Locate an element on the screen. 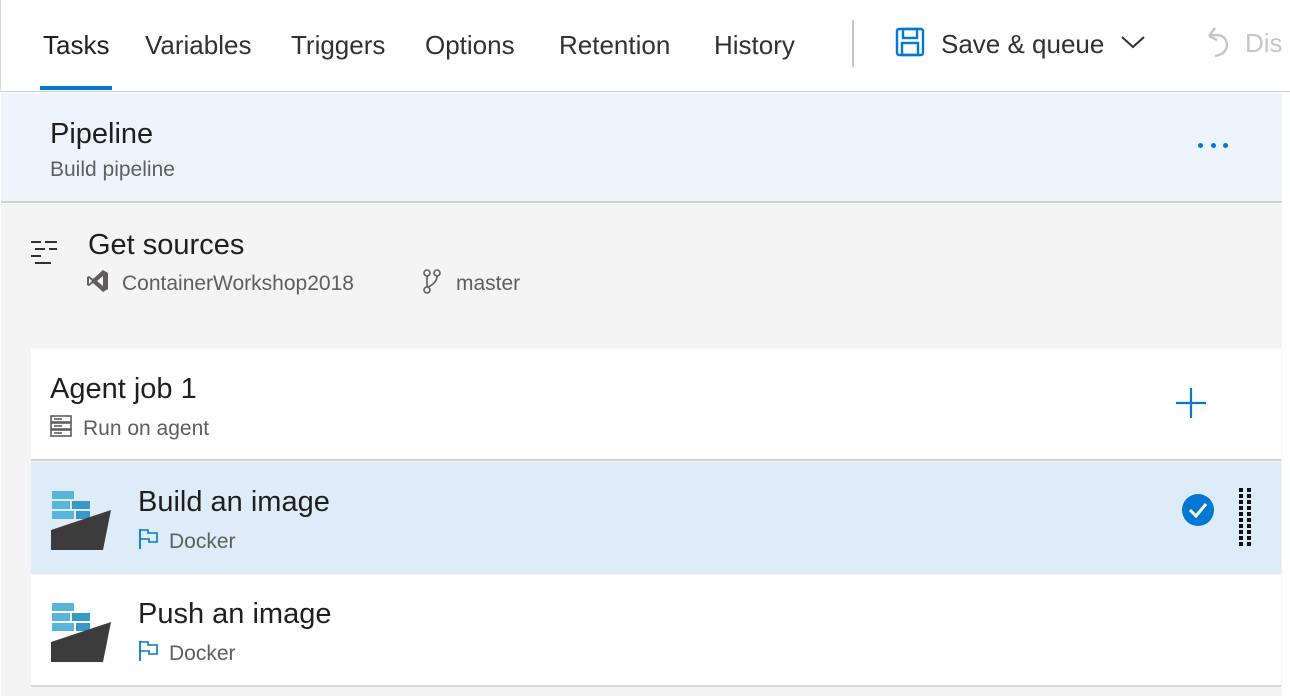 This screenshot has height=696, width=1290. branch-name: master is located at coordinates (488, 283).